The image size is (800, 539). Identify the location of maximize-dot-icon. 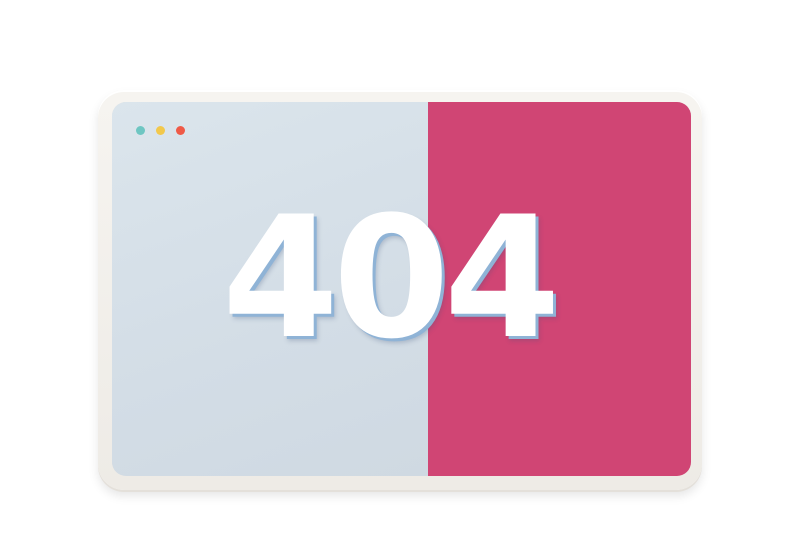
(160, 130).